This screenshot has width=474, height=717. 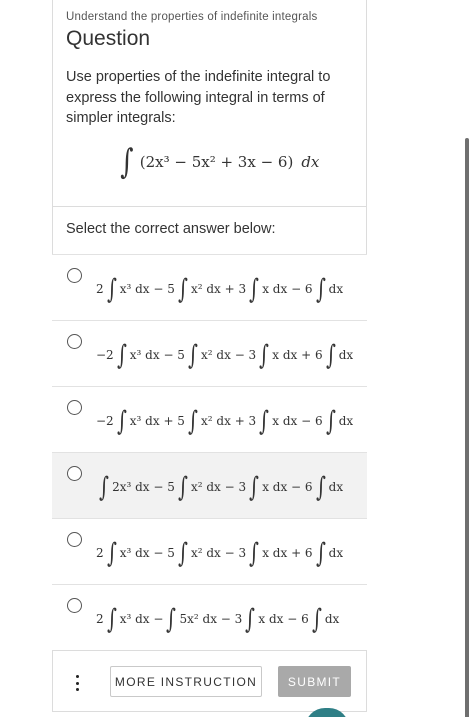 I want to click on submit-button: SUBMIT, so click(x=314, y=681).